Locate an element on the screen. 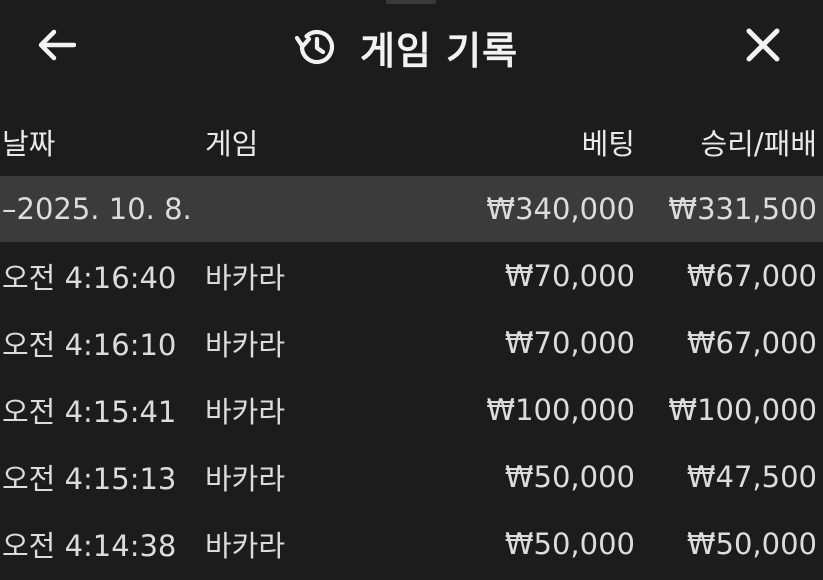 This screenshot has width=823, height=580. row-time: 오전 4:16:10 is located at coordinates (89, 344).